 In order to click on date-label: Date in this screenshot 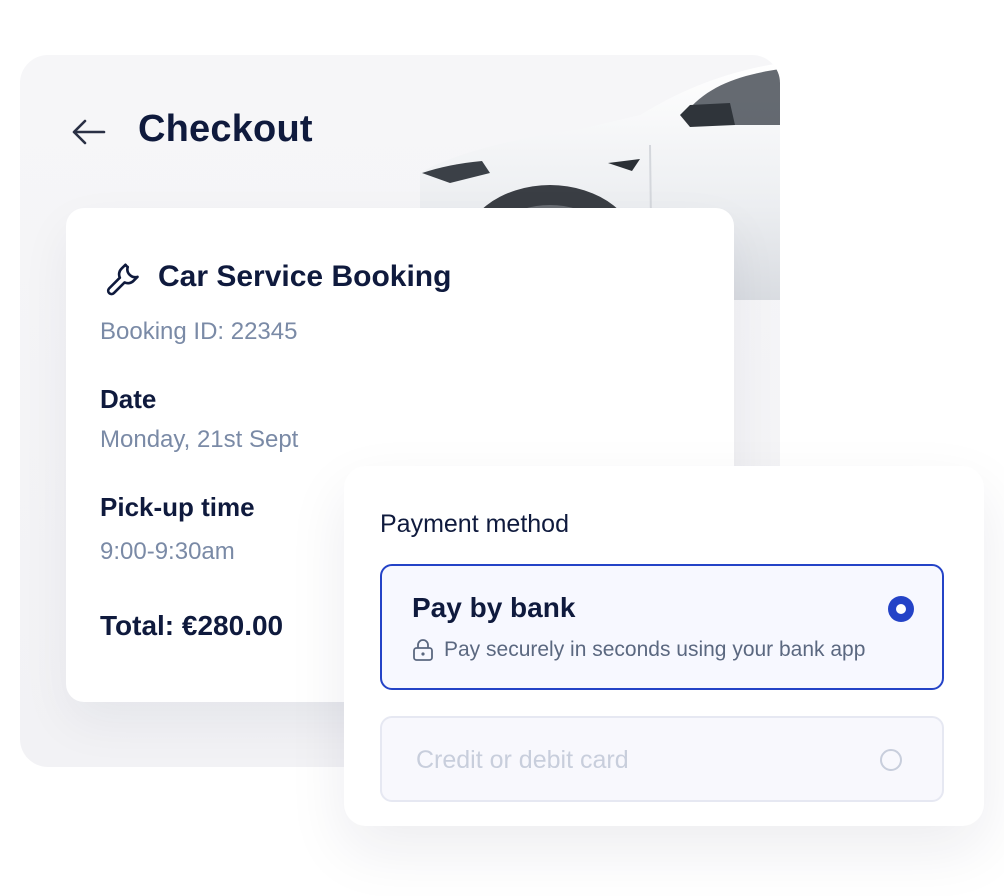, I will do `click(128, 399)`.